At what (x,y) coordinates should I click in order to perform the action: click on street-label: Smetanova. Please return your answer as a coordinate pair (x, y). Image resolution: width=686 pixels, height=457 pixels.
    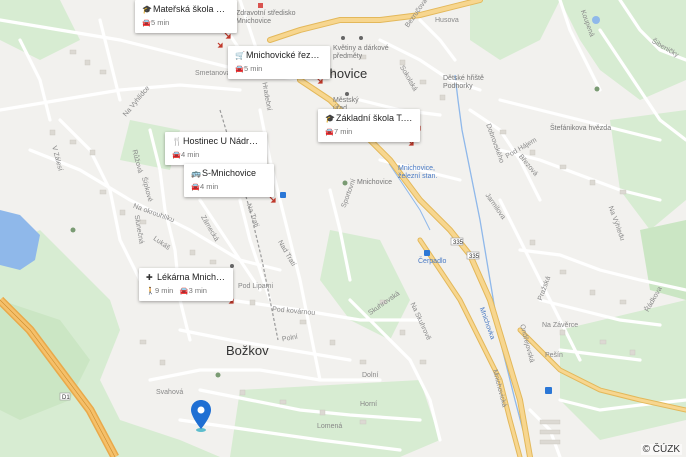
    Looking at the image, I should click on (213, 73).